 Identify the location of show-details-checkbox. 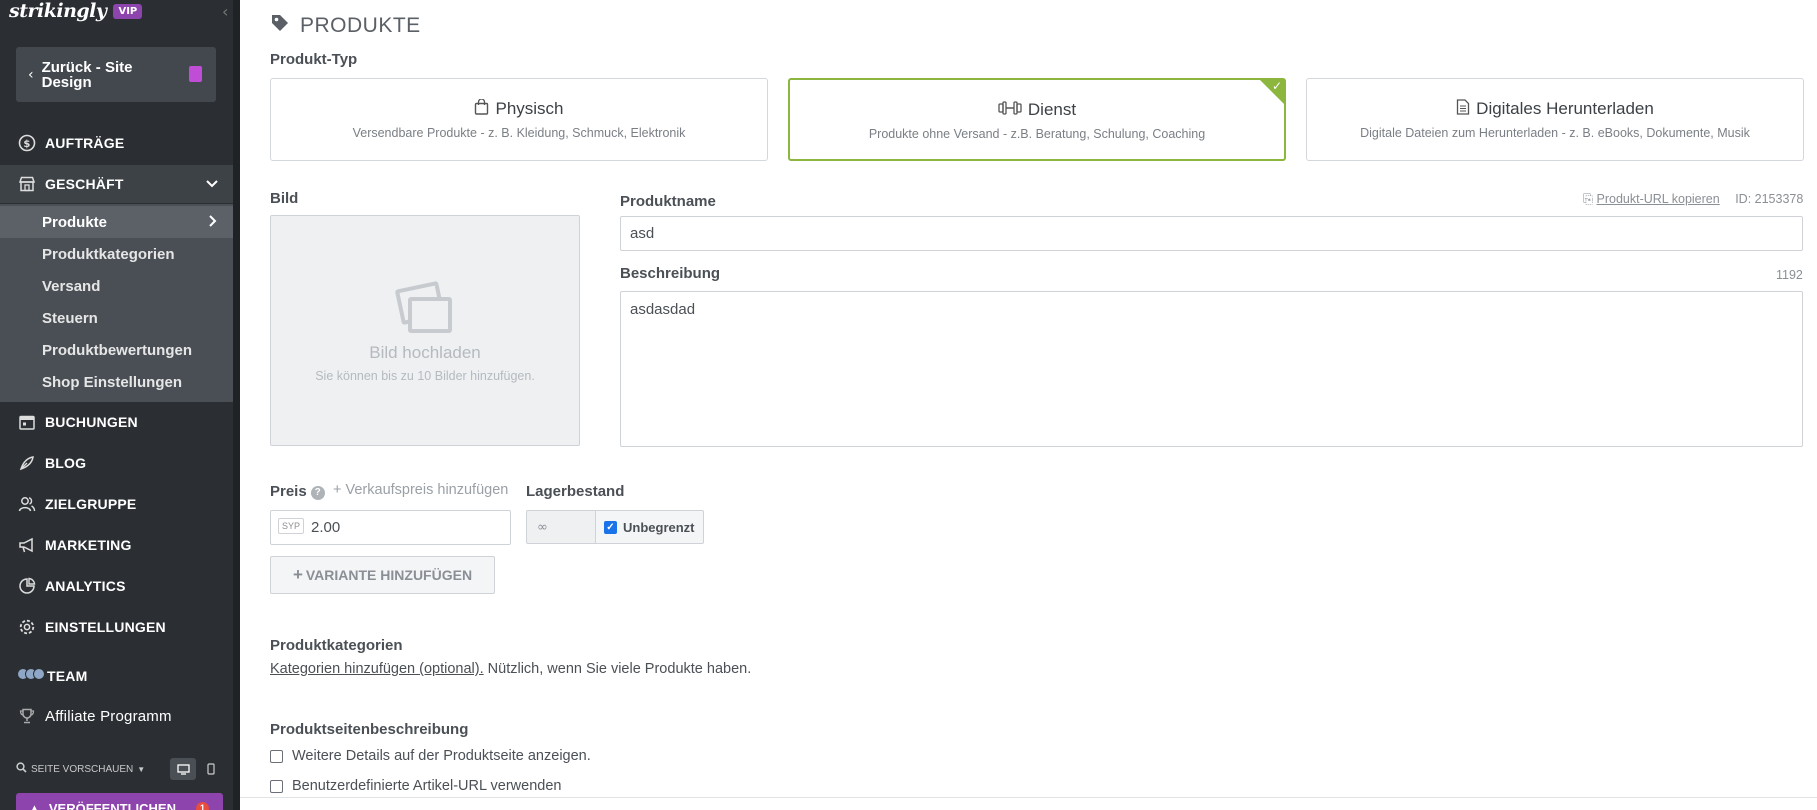
(276, 756).